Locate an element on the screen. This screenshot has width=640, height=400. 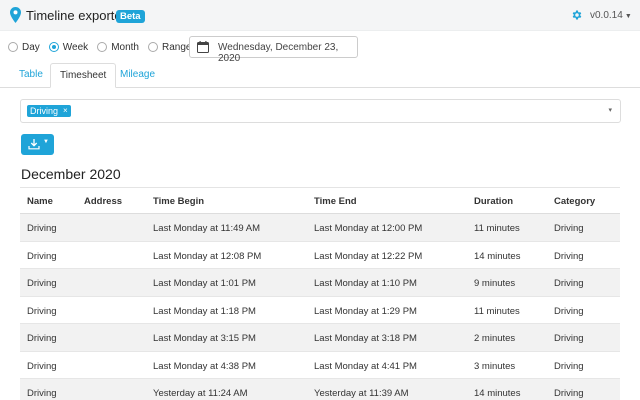
radio-label: Month is located at coordinates (125, 47).